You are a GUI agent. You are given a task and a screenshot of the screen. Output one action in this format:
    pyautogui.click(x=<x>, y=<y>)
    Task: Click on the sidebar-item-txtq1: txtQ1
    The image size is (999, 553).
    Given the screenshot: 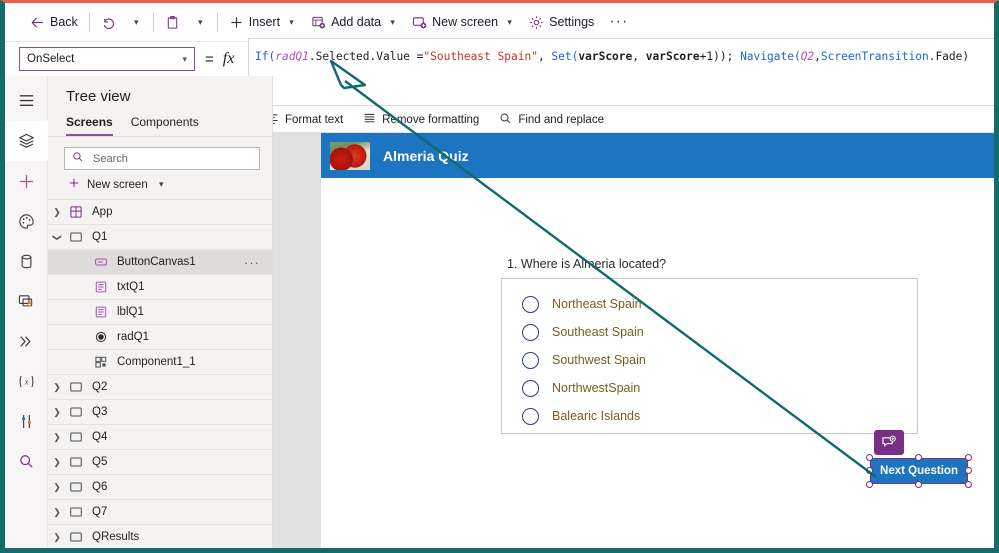 What is the action you would take?
    pyautogui.click(x=160, y=287)
    